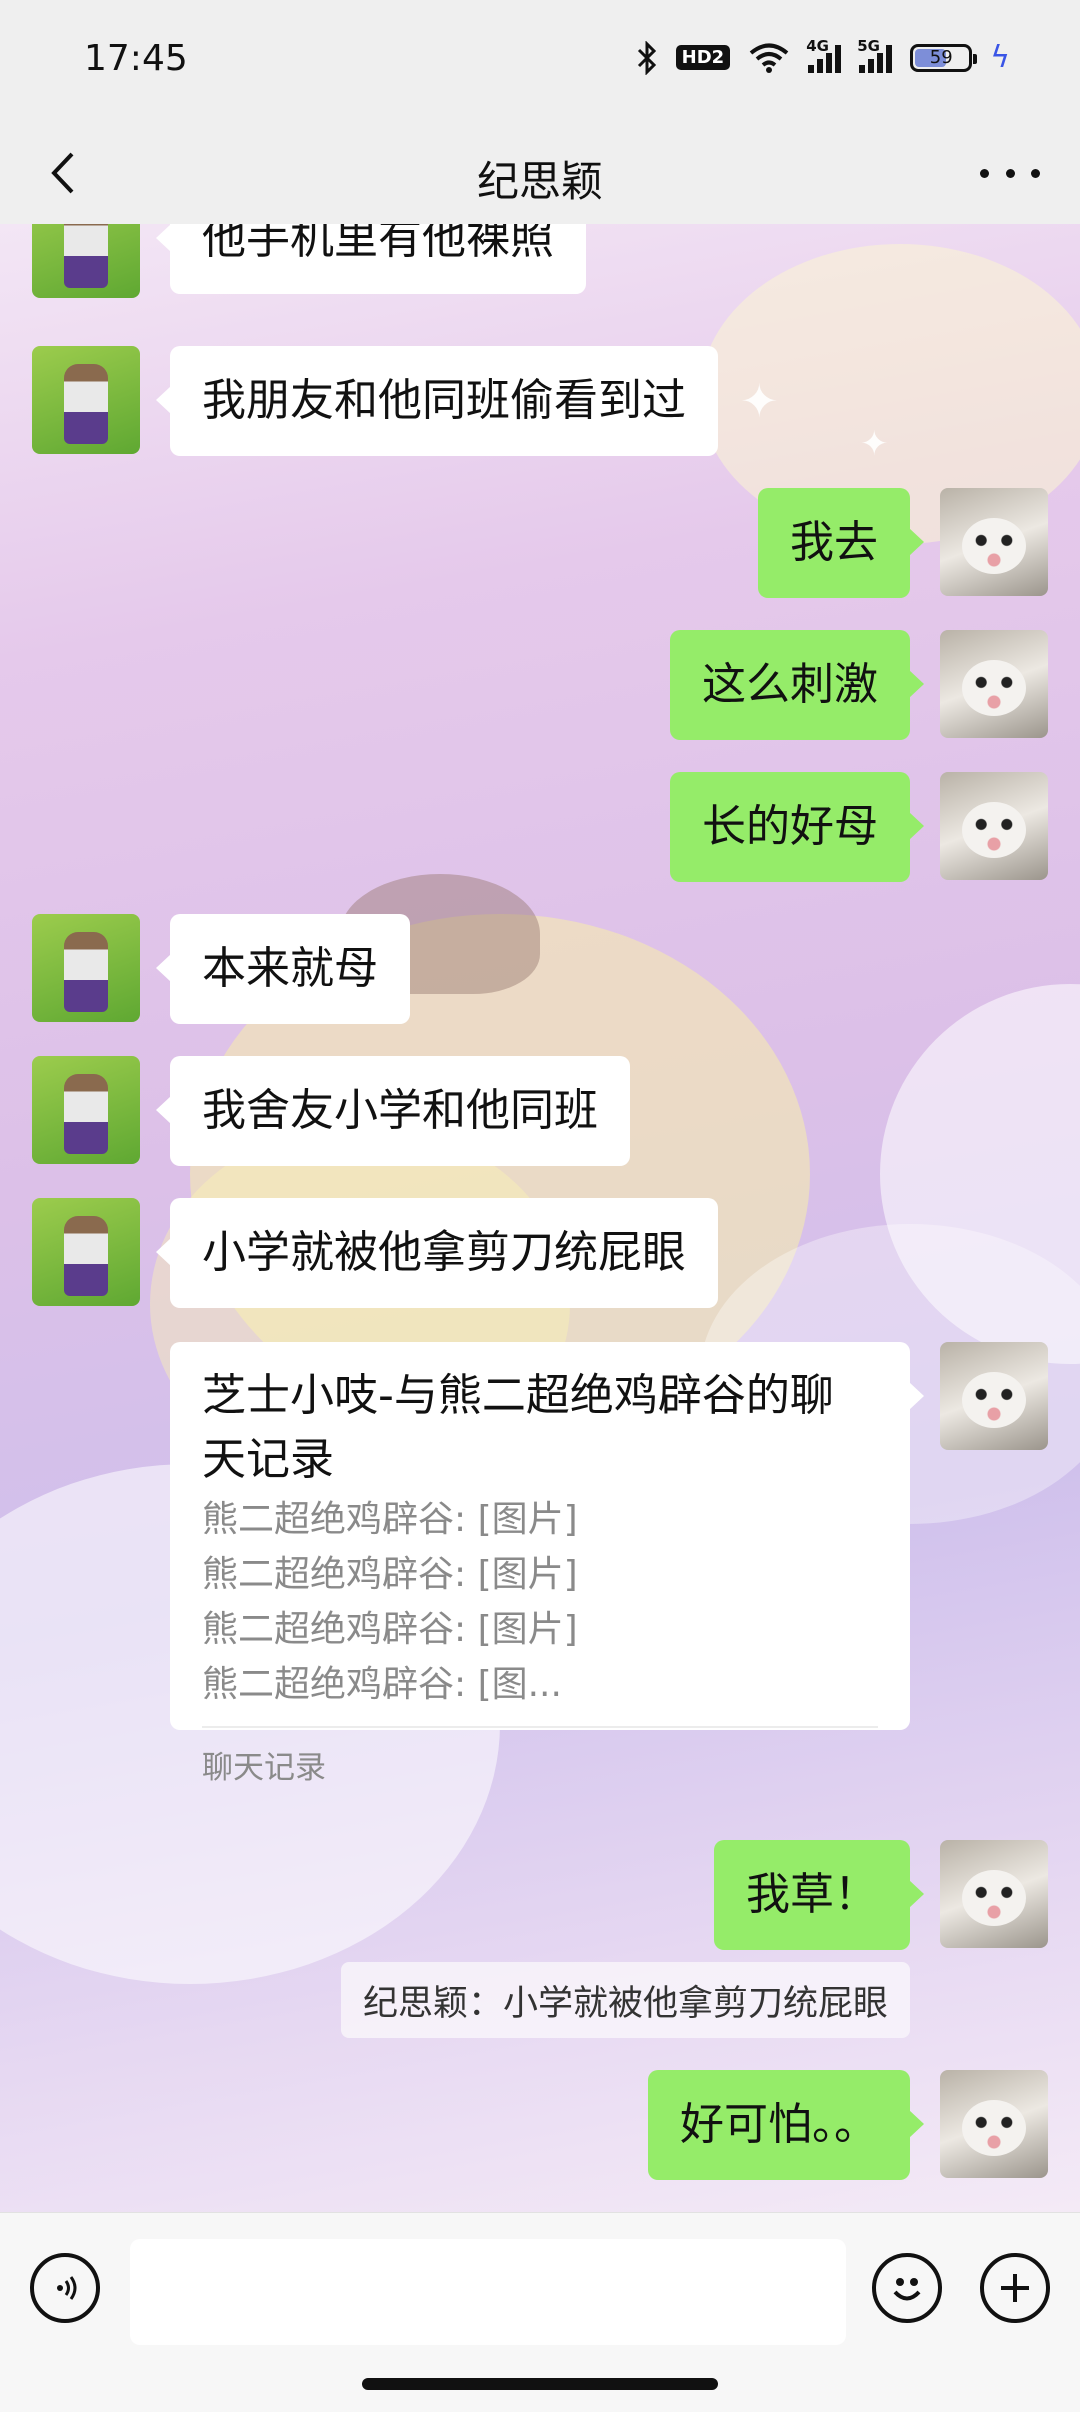 The height and width of the screenshot is (2412, 1080). Describe the element at coordinates (540, 2384) in the screenshot. I see `home-indicator` at that location.